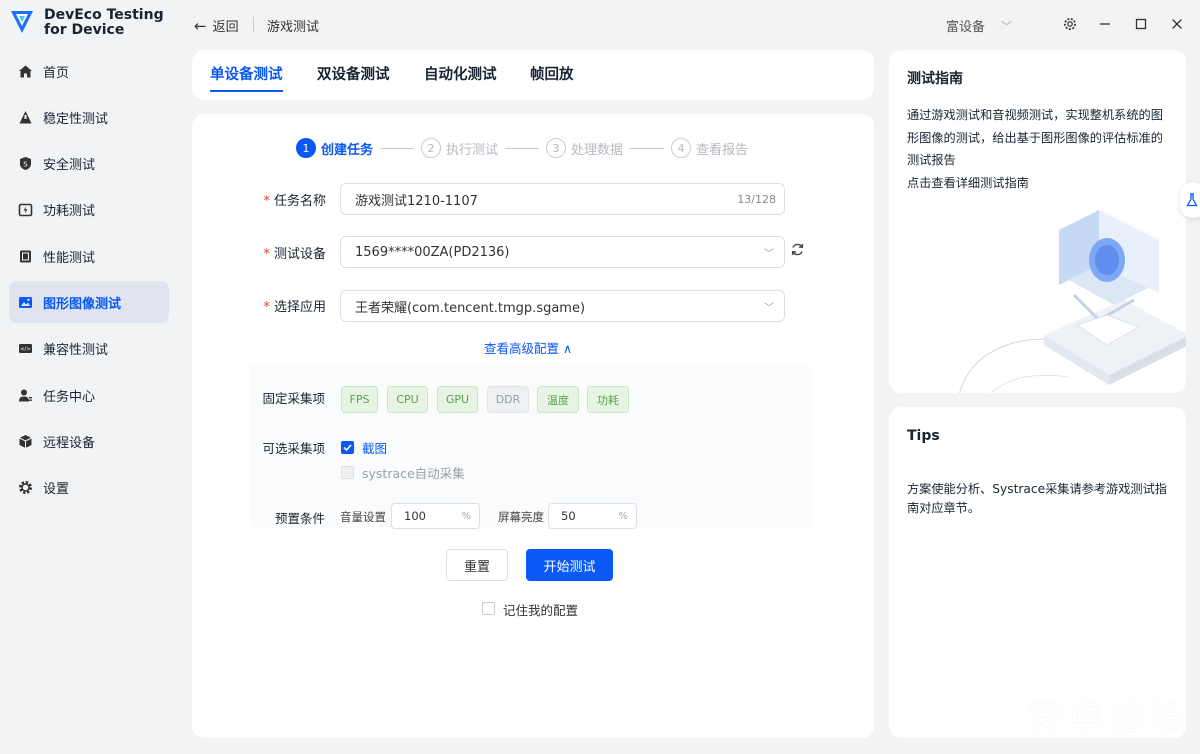 This screenshot has width=1200, height=754. I want to click on tab-single-device: 单设备测试, so click(246, 77).